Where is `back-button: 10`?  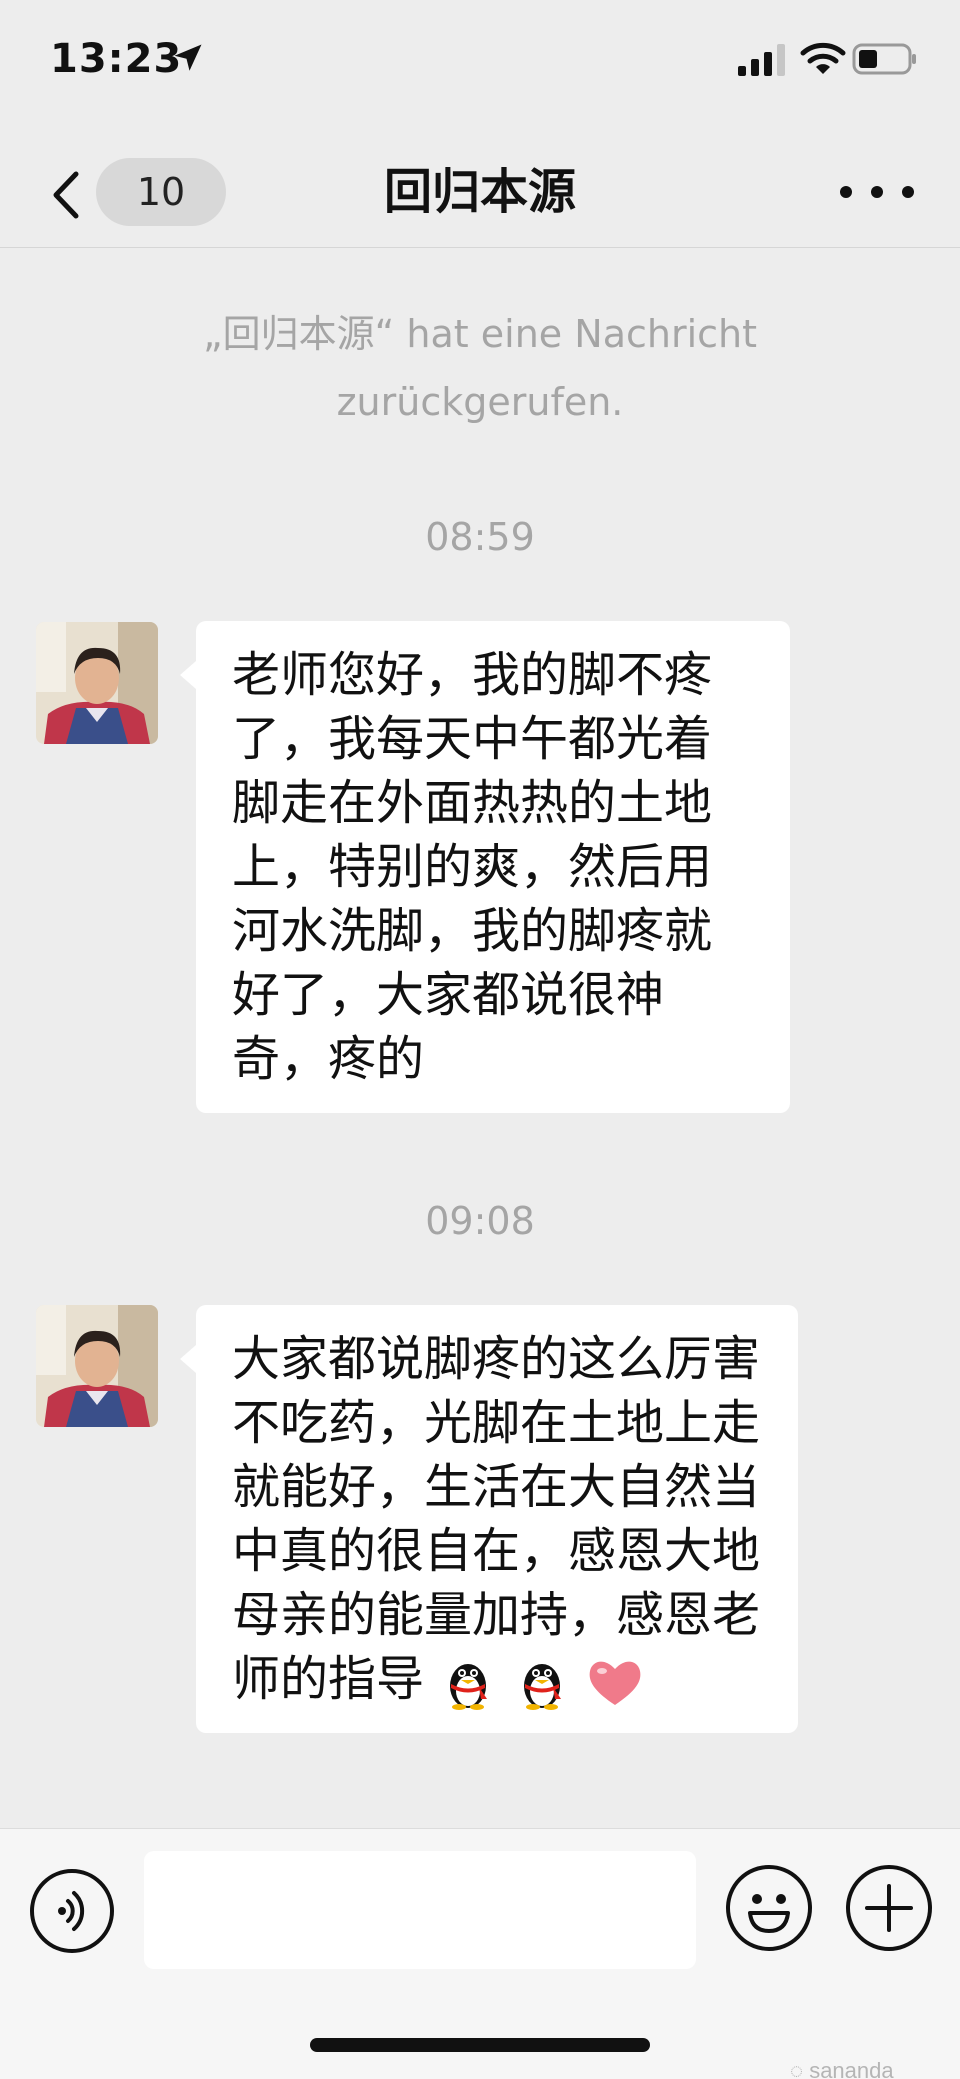 back-button: 10 is located at coordinates (133, 192).